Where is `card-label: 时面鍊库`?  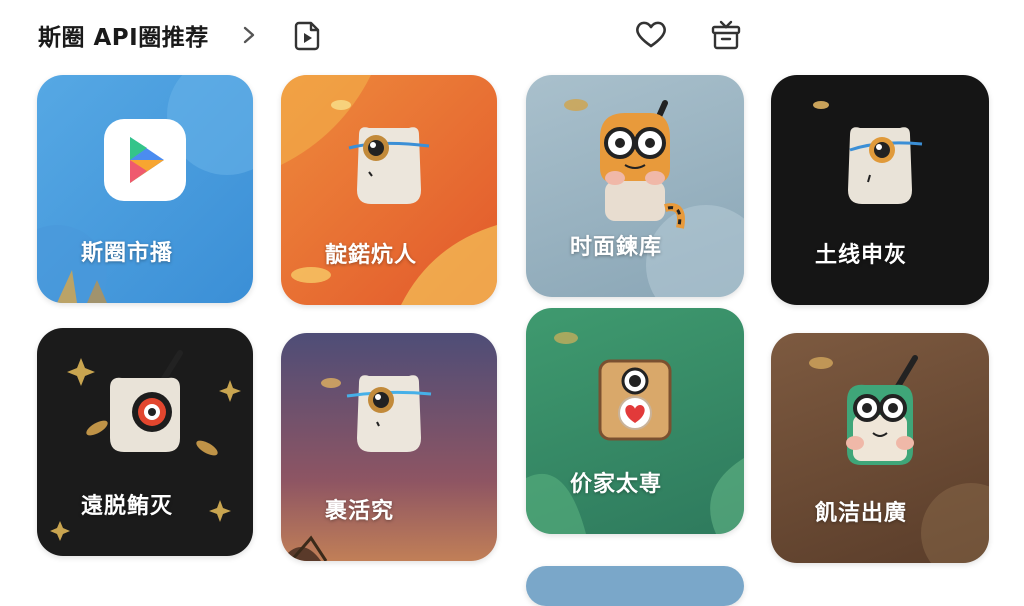 card-label: 时面鍊库 is located at coordinates (616, 247).